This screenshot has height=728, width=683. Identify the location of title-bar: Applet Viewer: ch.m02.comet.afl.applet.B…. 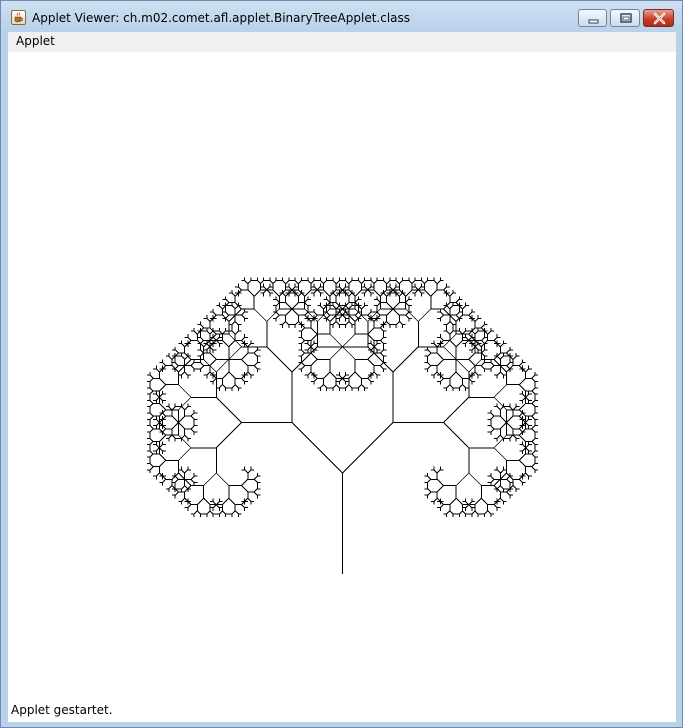
(341, 17).